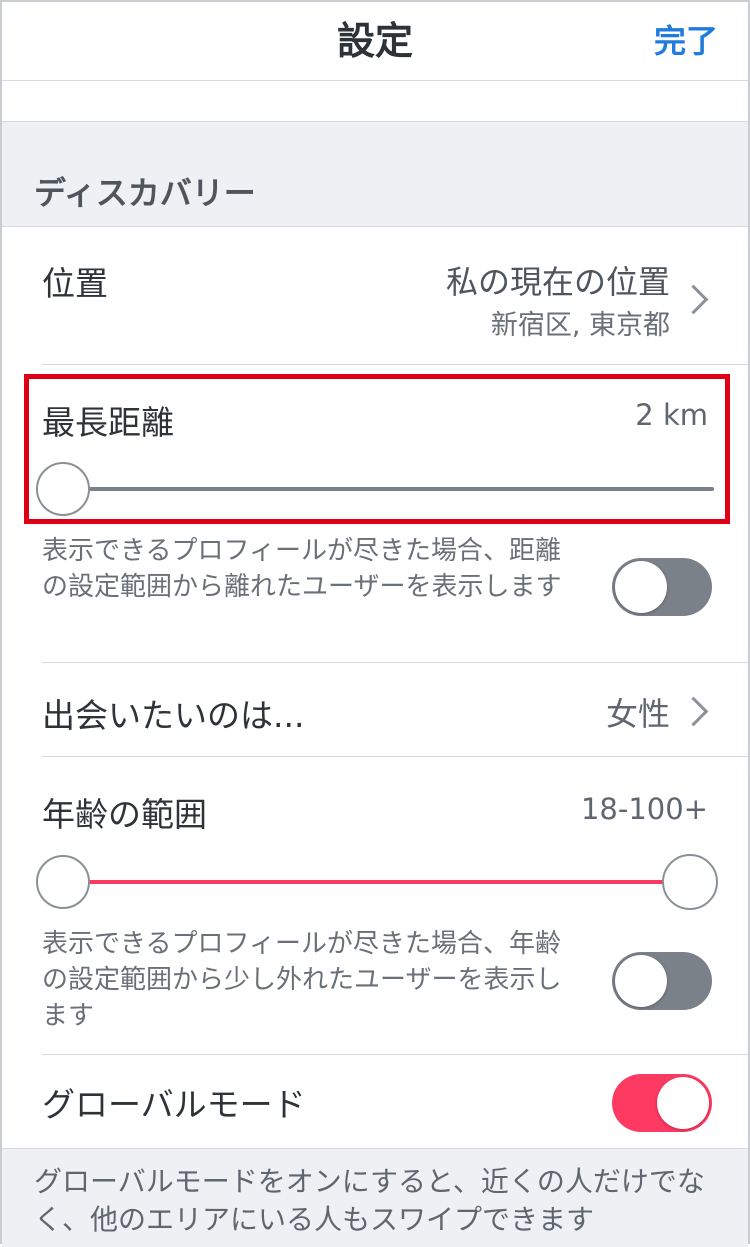 Image resolution: width=750 pixels, height=1247 pixels. What do you see at coordinates (145, 193) in the screenshot?
I see `section-title: ディスカバリー` at bounding box center [145, 193].